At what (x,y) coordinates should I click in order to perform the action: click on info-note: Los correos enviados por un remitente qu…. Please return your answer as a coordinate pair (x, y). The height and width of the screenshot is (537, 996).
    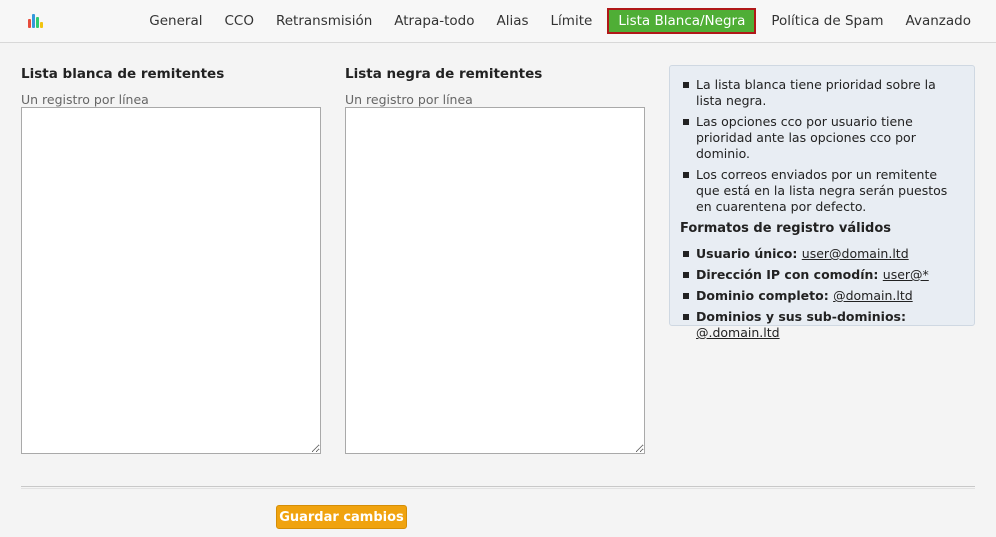
    Looking at the image, I should click on (822, 191).